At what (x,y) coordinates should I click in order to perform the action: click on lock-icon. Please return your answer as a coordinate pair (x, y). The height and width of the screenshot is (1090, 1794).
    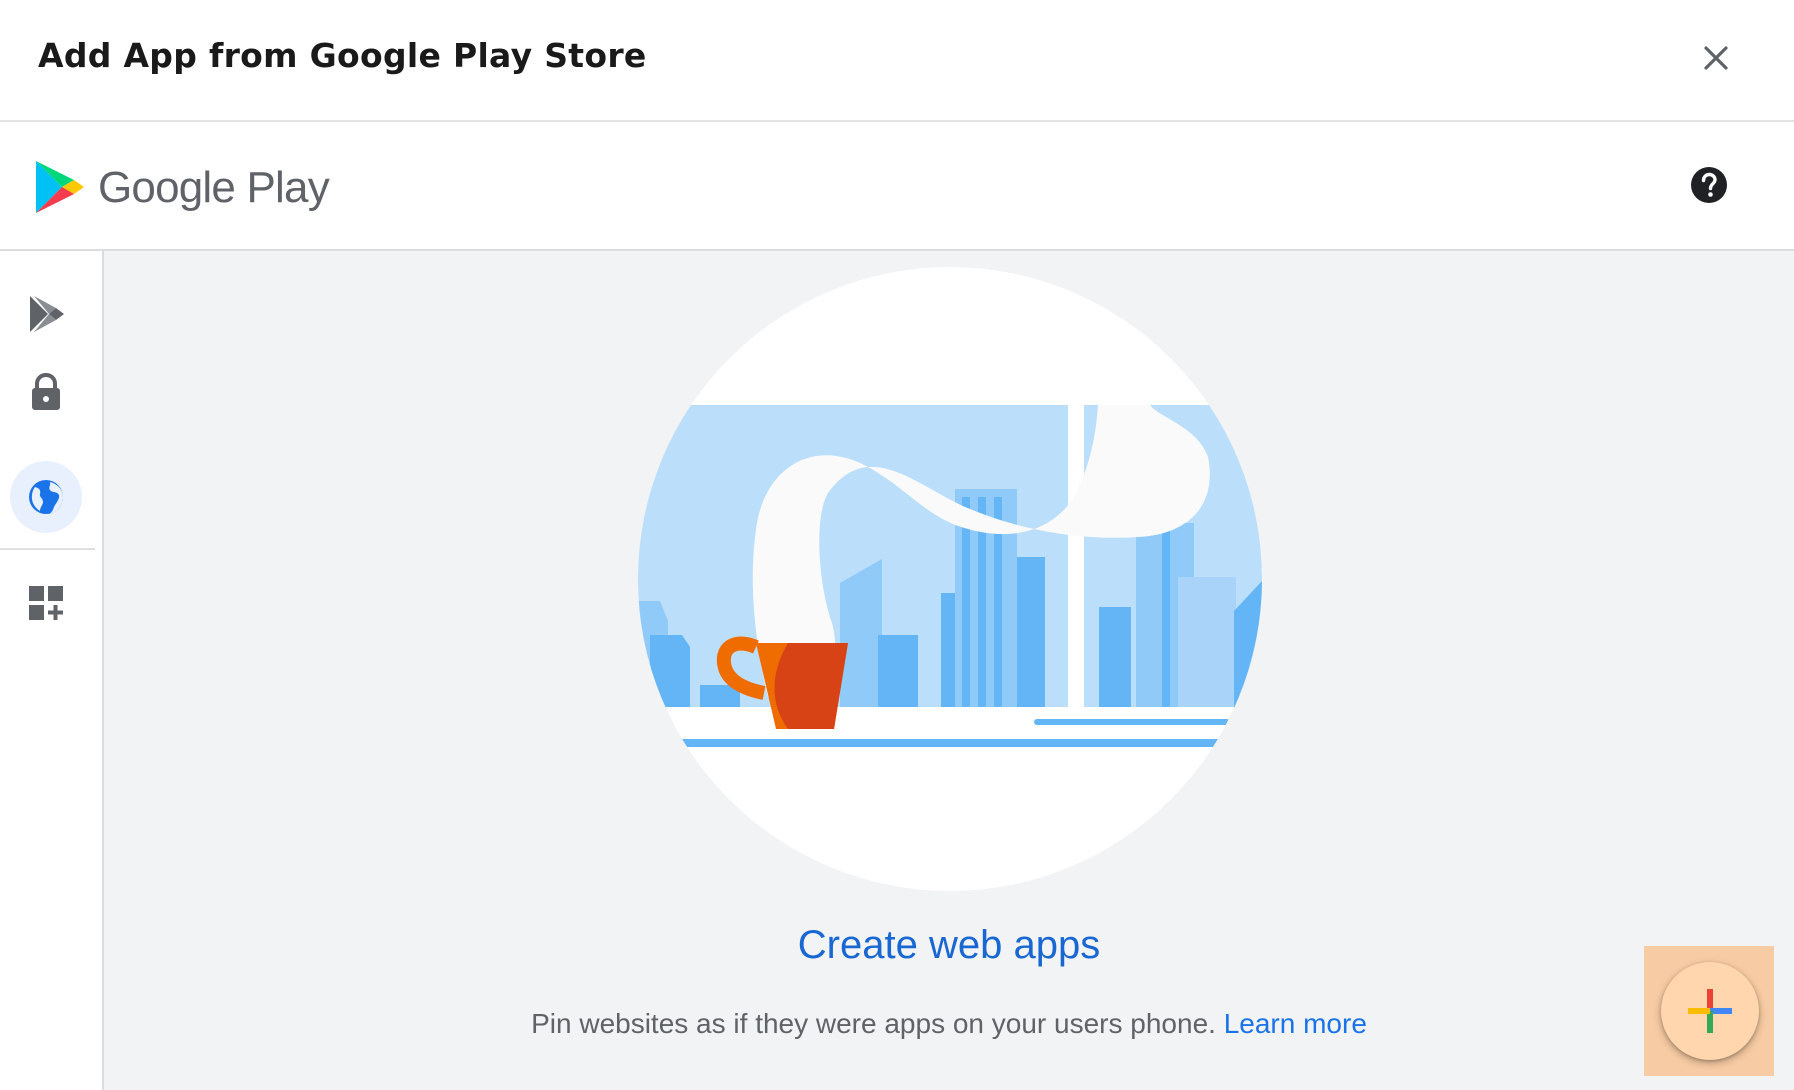
    Looking at the image, I should click on (46, 391).